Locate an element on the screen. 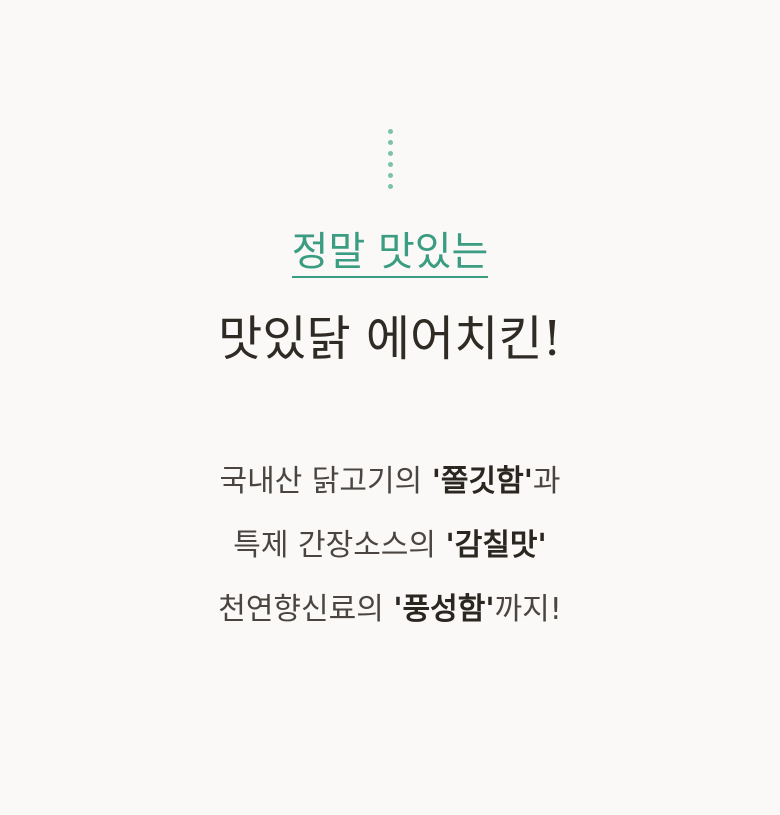 This screenshot has width=780, height=815. description-emphasis: '감칠맛' is located at coordinates (496, 545).